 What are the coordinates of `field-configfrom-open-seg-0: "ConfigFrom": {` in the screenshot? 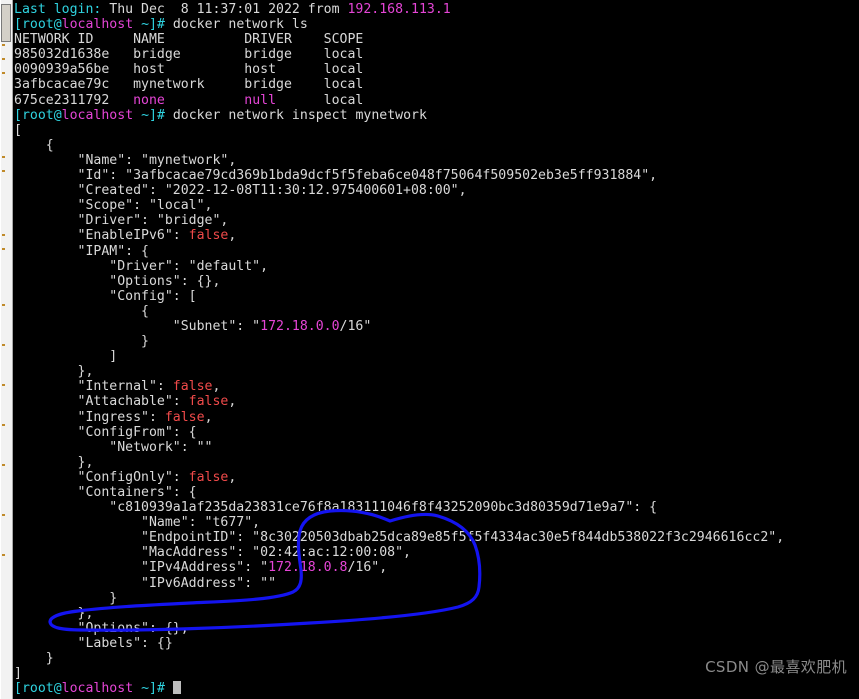 It's located at (105, 432).